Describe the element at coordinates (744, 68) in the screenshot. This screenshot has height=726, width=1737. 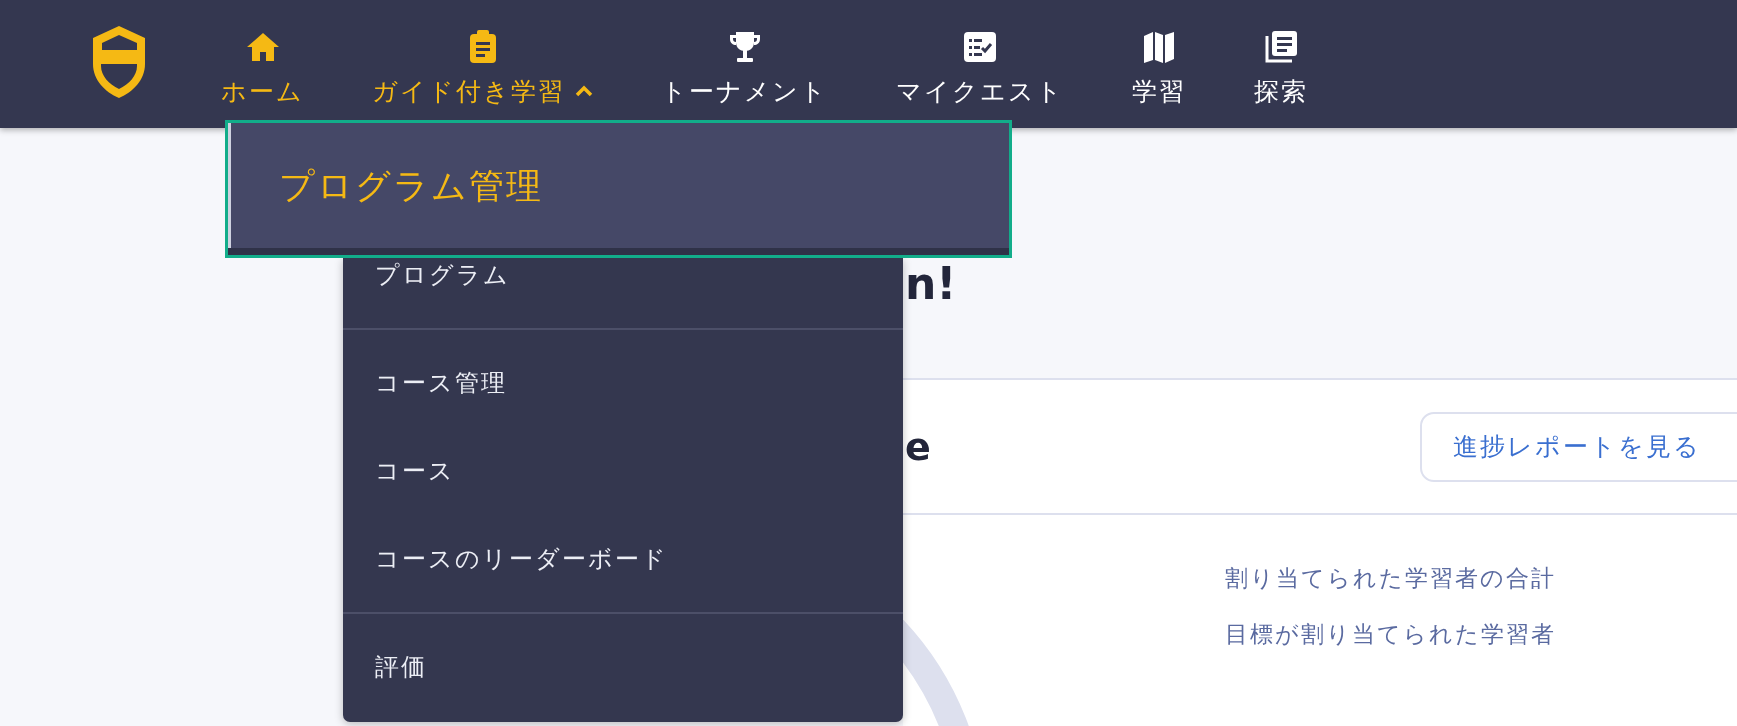
I see `nav-tab: トーナメント` at that location.